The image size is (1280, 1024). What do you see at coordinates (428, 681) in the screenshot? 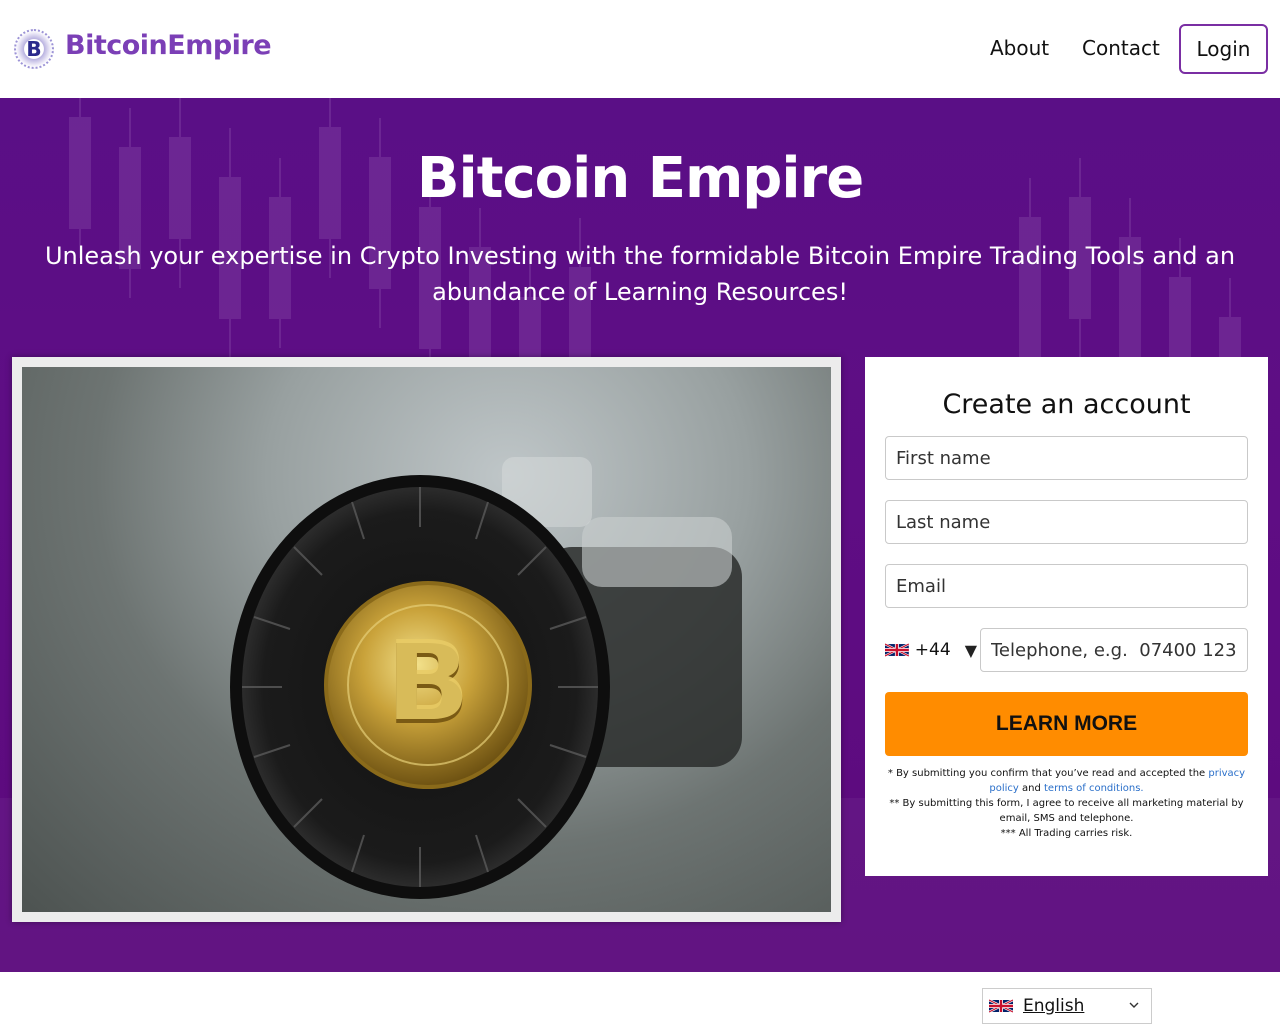
I see `svg-text: B` at bounding box center [428, 681].